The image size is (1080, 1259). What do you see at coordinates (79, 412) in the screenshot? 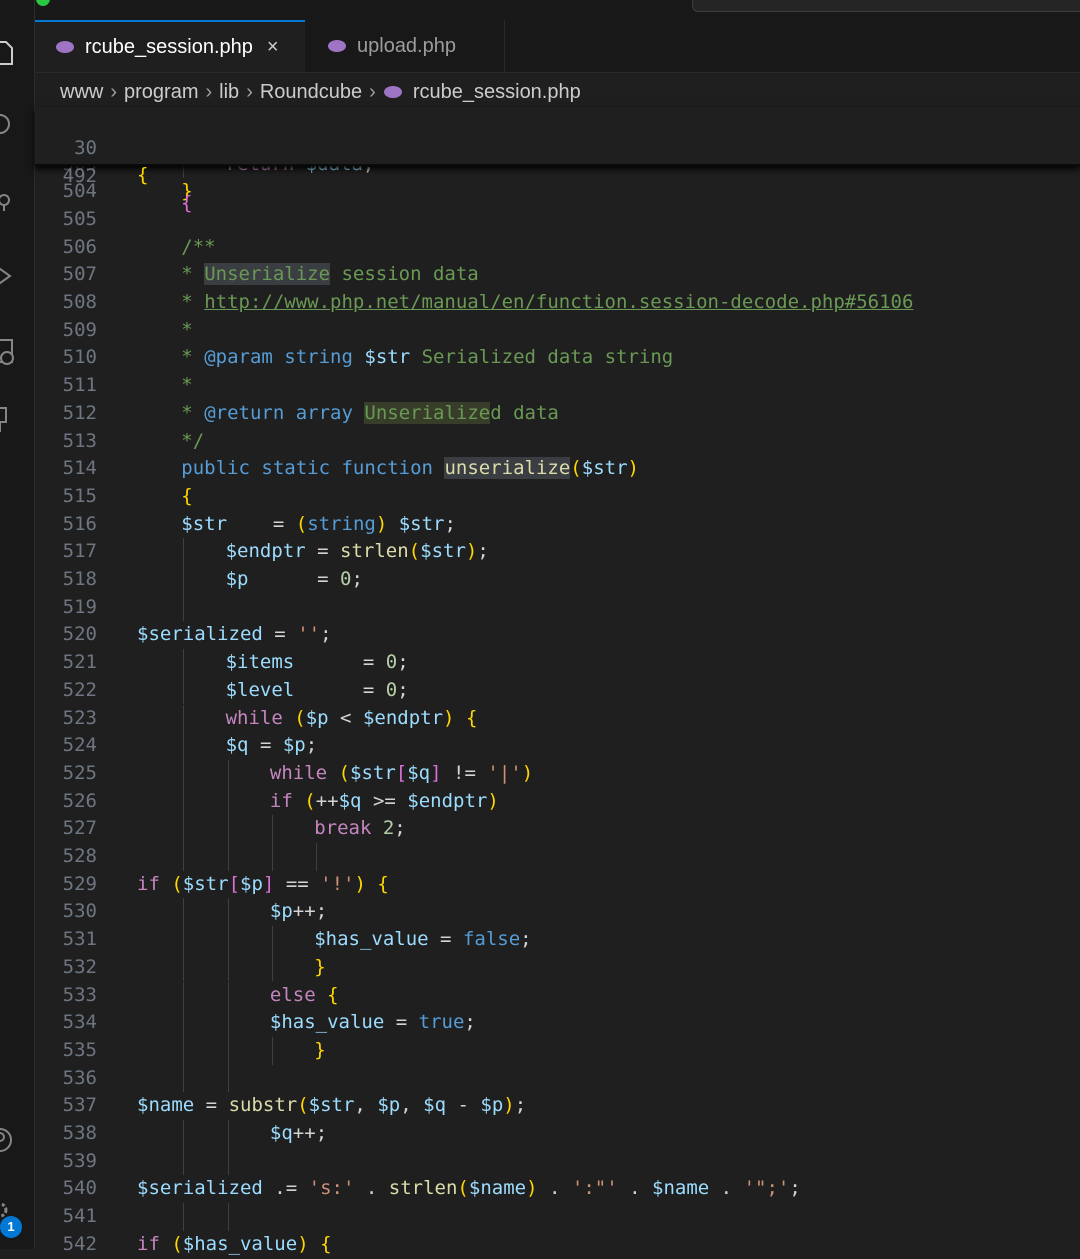
I see `line-number: 512` at bounding box center [79, 412].